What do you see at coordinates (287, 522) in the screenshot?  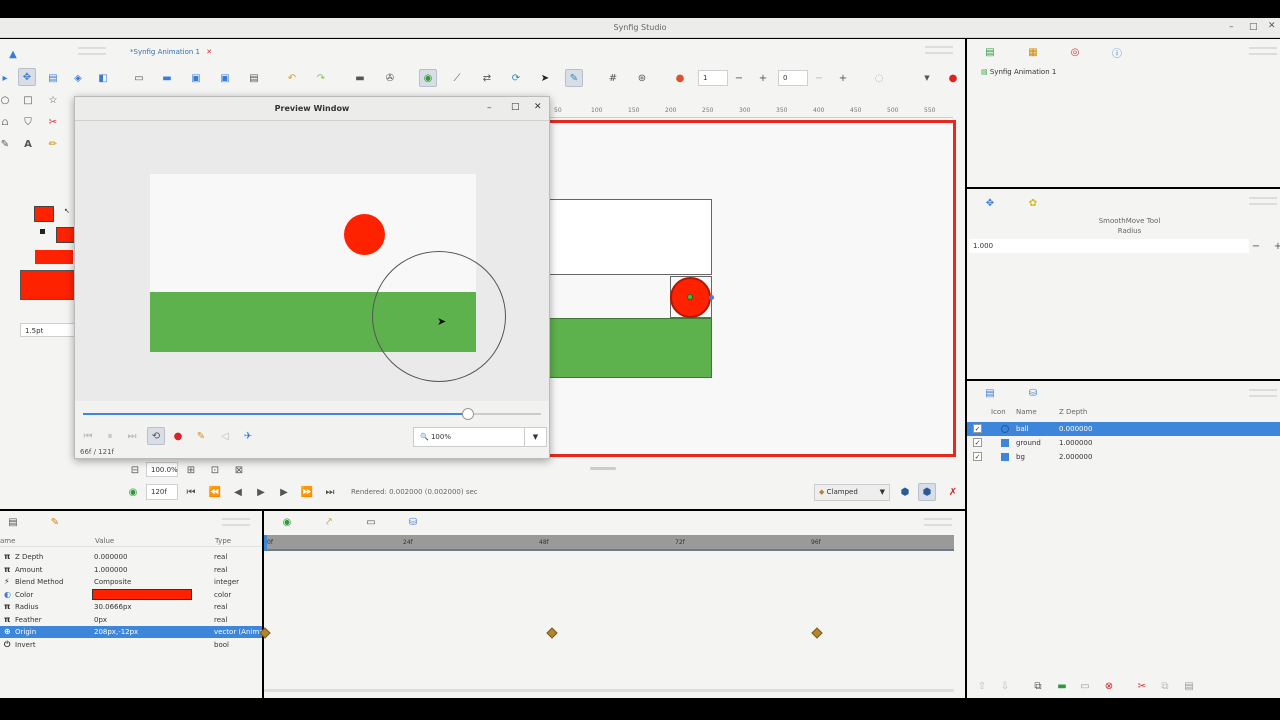 I see `timetrack-tab-icon: ◉` at bounding box center [287, 522].